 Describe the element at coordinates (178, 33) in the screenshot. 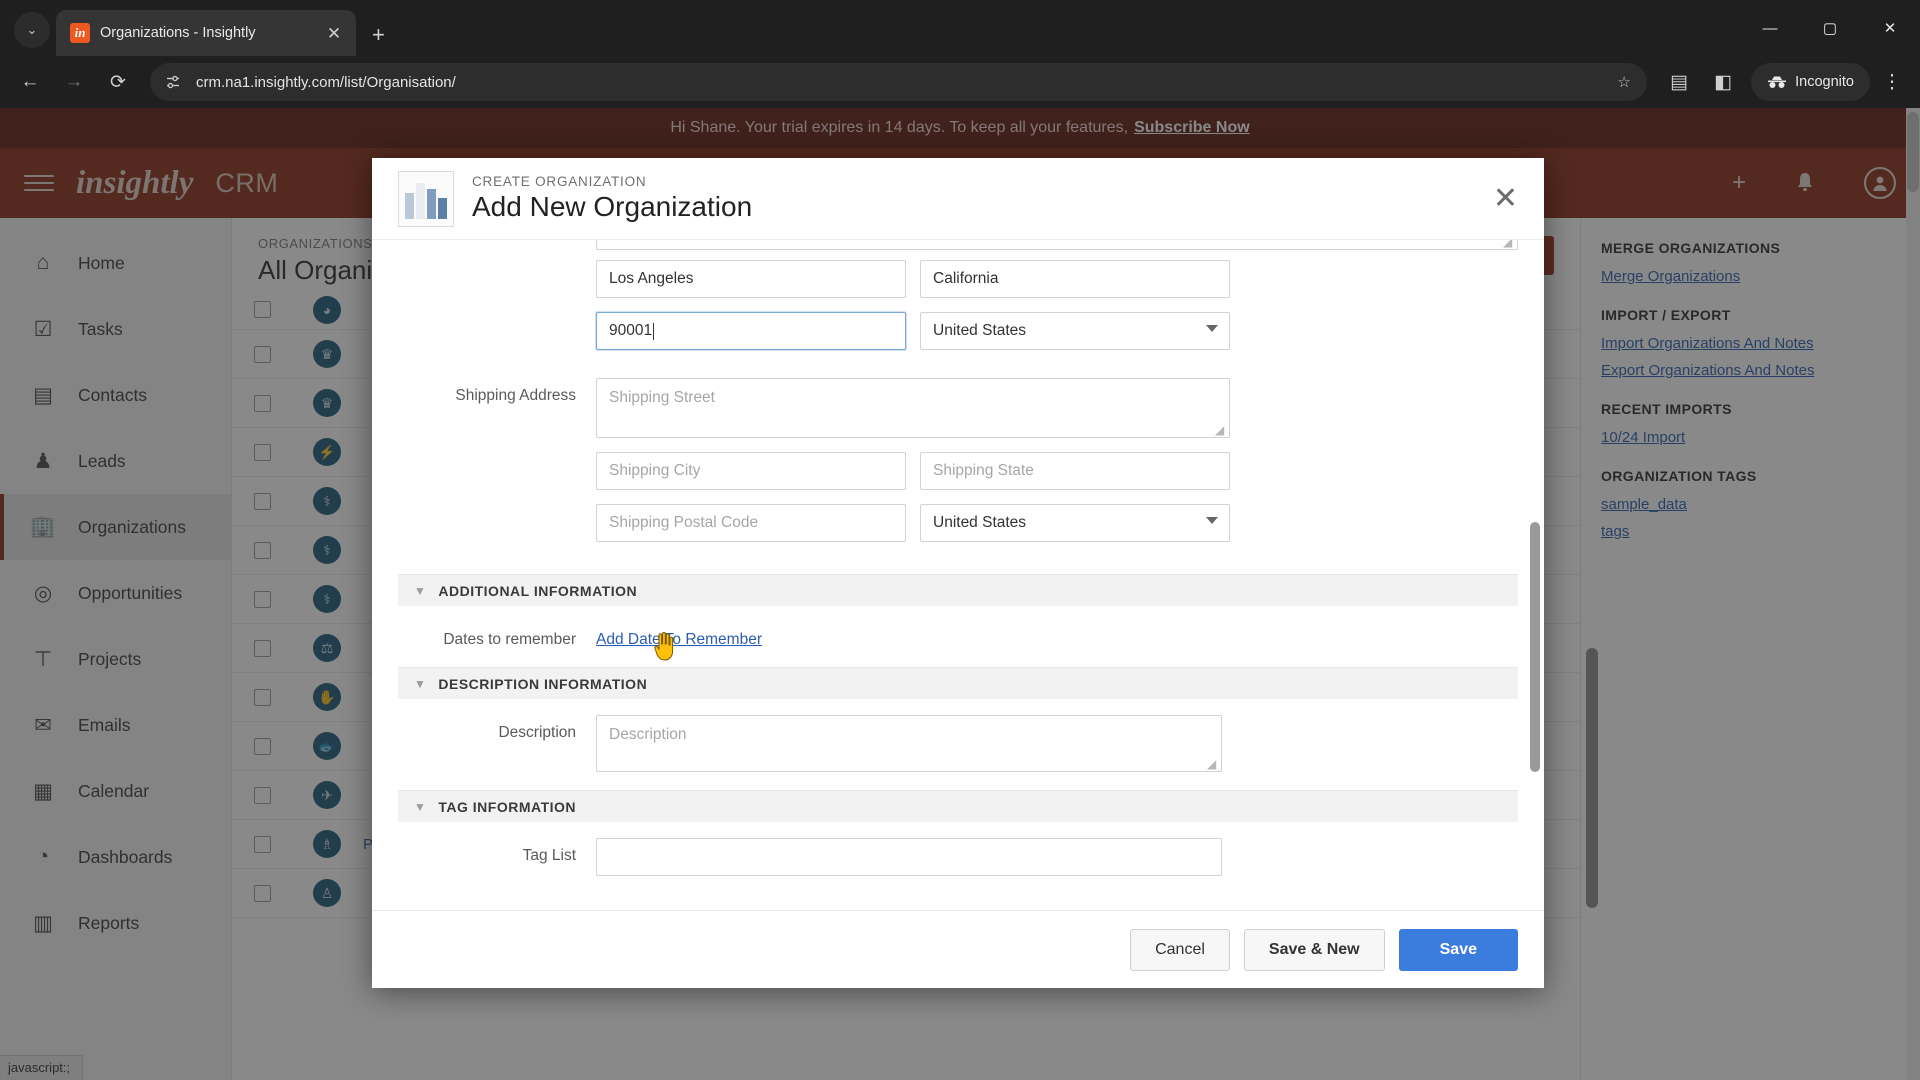

I see `tab-title: Organizations - Insightly` at that location.